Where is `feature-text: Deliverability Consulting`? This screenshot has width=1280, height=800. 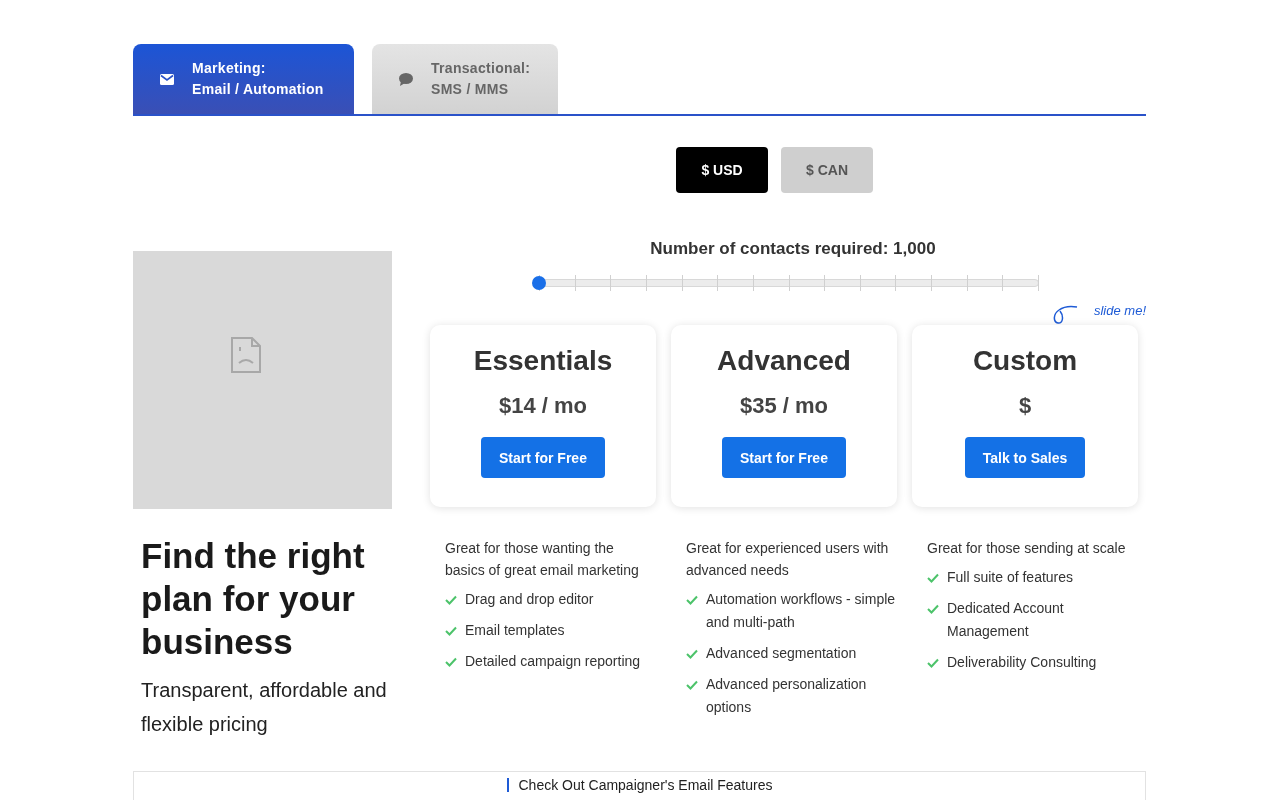
feature-text: Deliverability Consulting is located at coordinates (1022, 662).